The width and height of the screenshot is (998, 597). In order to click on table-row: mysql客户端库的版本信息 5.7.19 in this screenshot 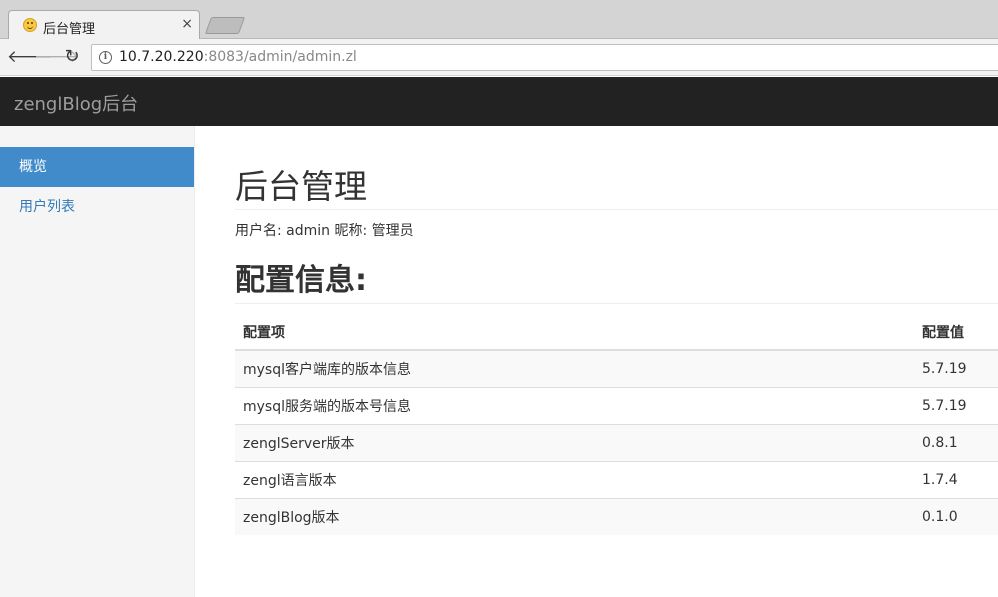, I will do `click(616, 368)`.